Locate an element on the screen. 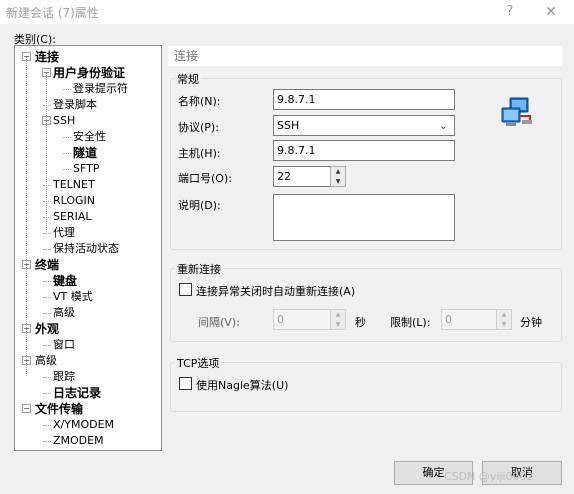  reconnect-group is located at coordinates (366, 305).